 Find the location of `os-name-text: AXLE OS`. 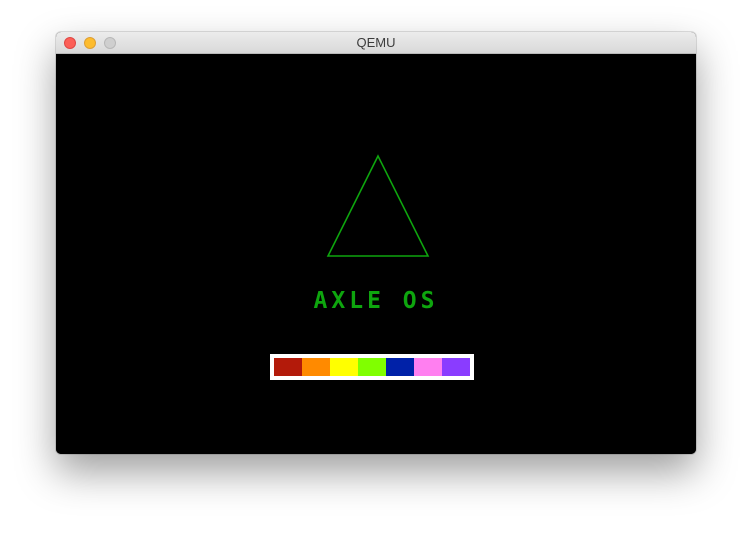

os-name-text: AXLE OS is located at coordinates (376, 301).